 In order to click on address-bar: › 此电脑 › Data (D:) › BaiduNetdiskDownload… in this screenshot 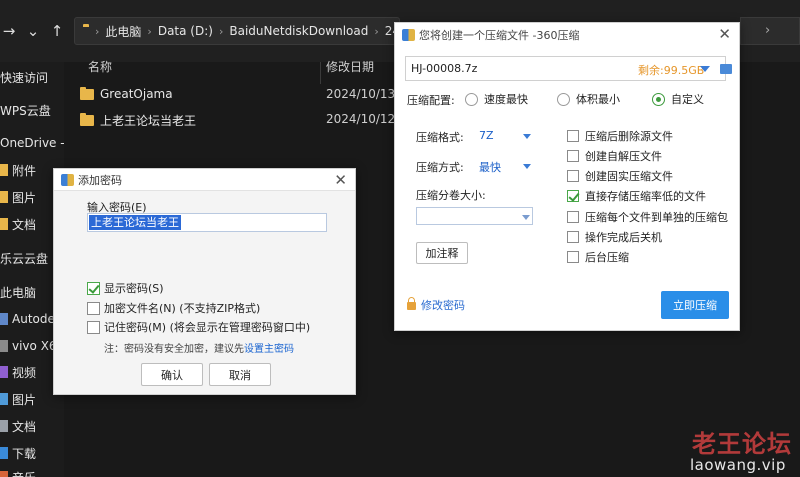, I will do `click(237, 31)`.